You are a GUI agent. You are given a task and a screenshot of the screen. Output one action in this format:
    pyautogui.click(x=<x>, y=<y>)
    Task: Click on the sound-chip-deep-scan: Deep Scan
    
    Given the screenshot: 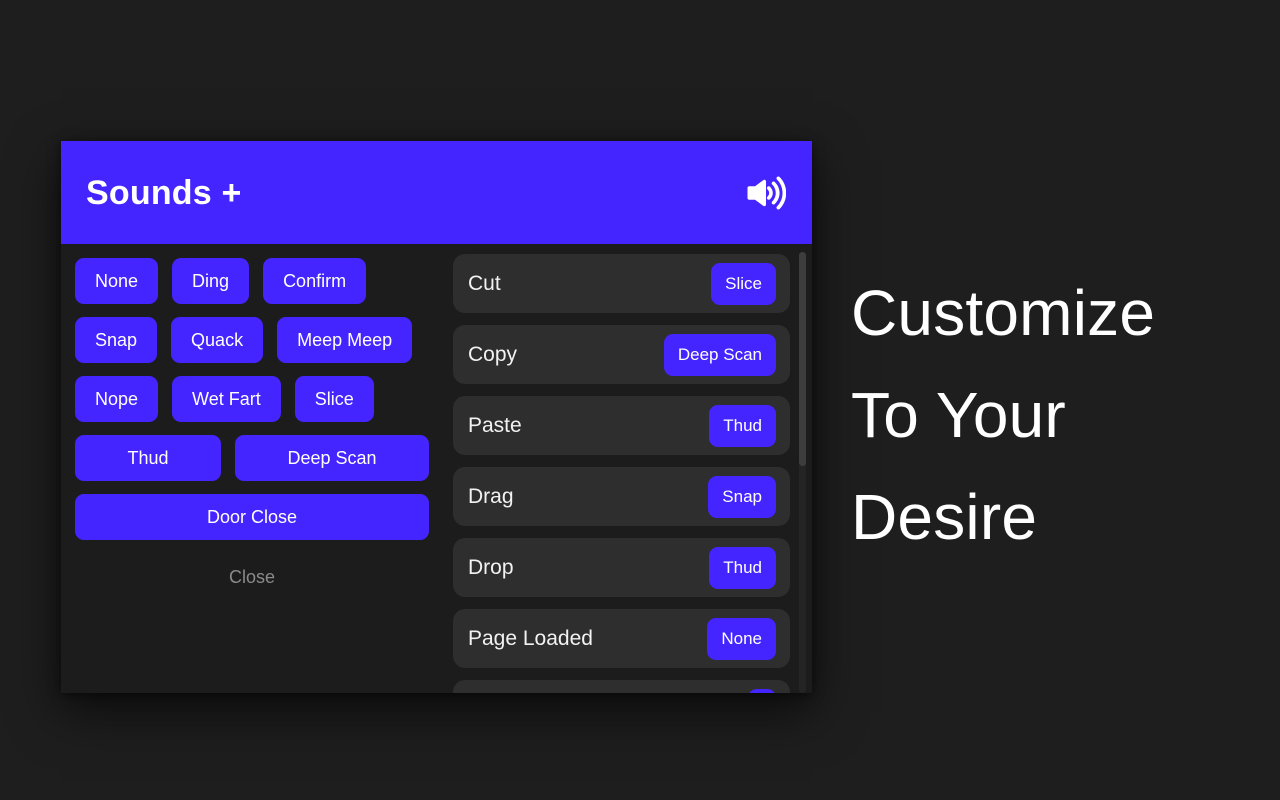 What is the action you would take?
    pyautogui.click(x=331, y=458)
    